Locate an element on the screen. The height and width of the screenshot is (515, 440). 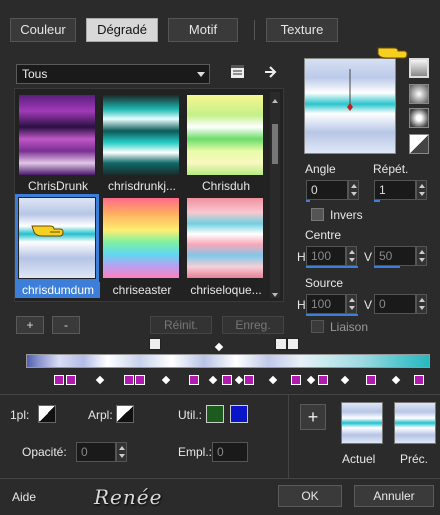
arrow-right-icon is located at coordinates (271, 72).